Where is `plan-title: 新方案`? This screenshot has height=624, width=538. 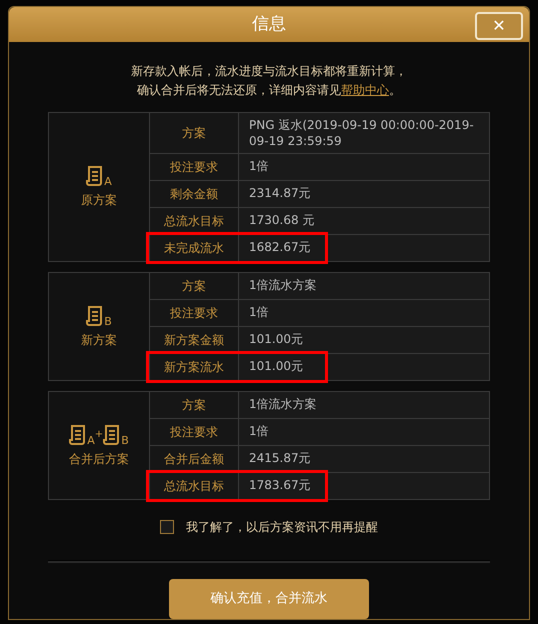 plan-title: 新方案 is located at coordinates (99, 340).